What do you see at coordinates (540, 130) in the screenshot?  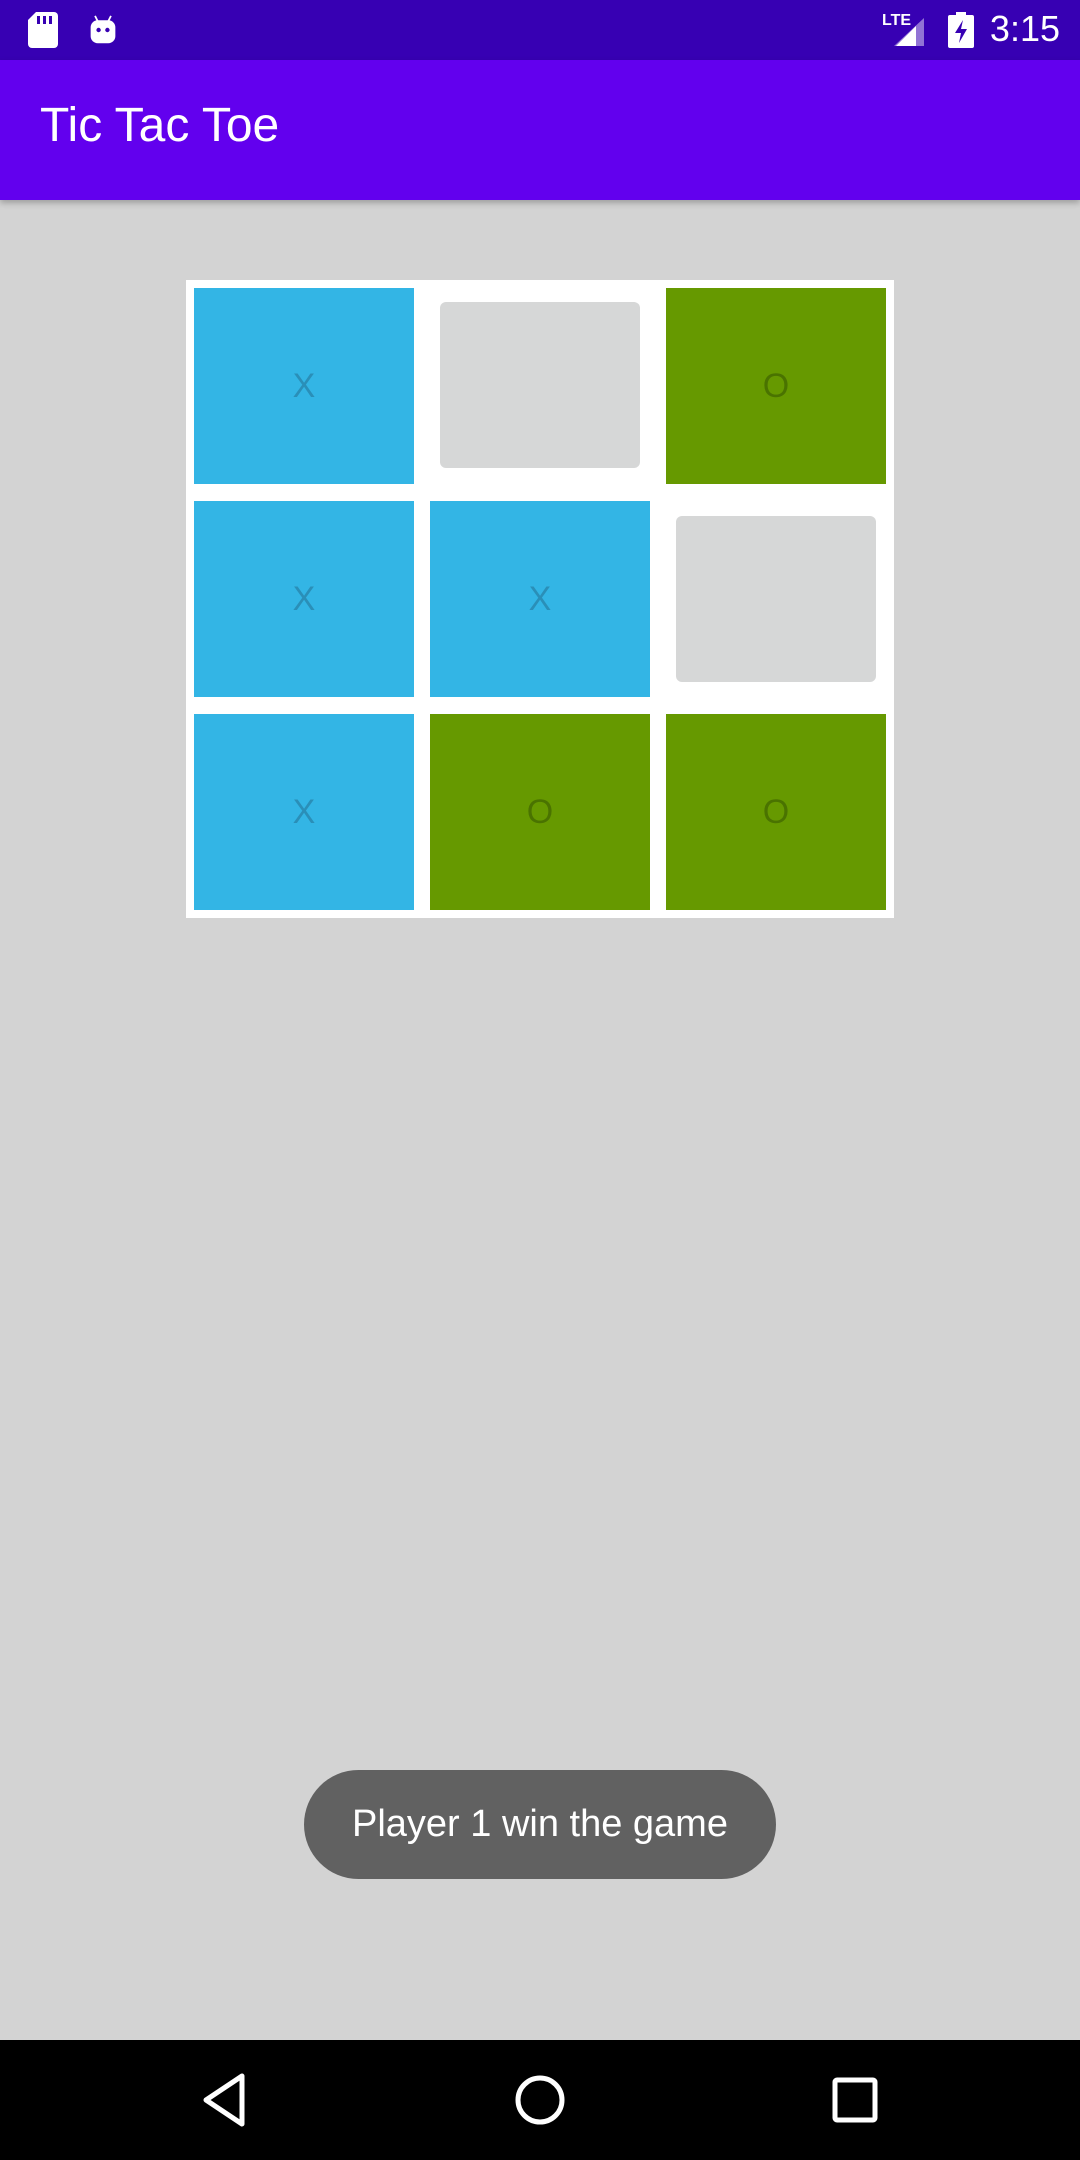 I see `app-bar: Tic Tac Toe` at bounding box center [540, 130].